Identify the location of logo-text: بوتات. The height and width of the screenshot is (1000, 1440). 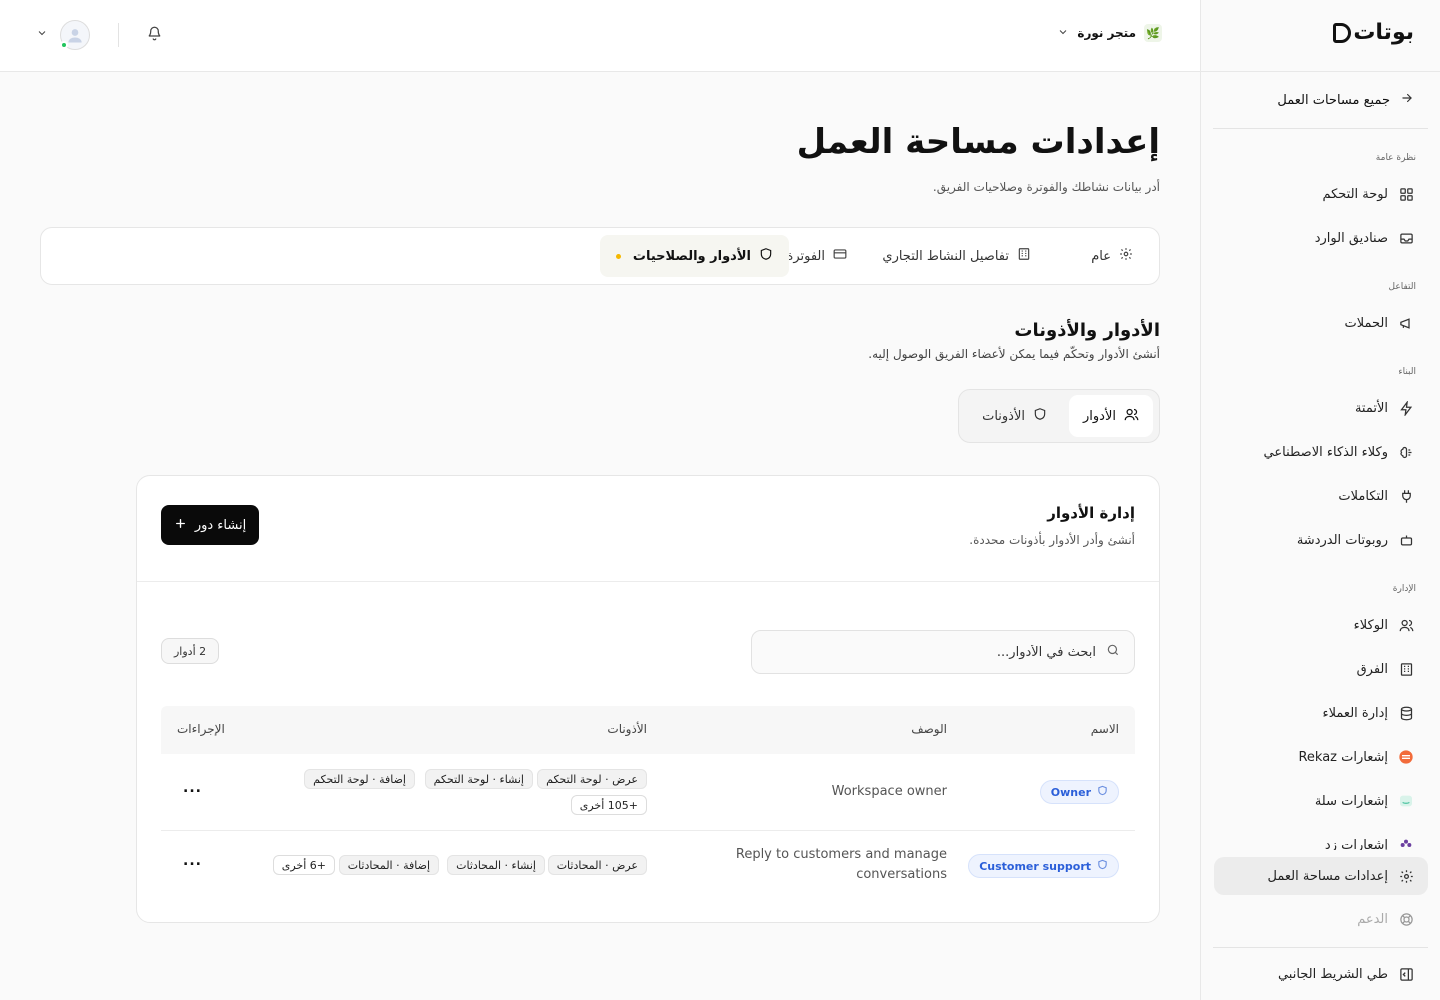
(1383, 32).